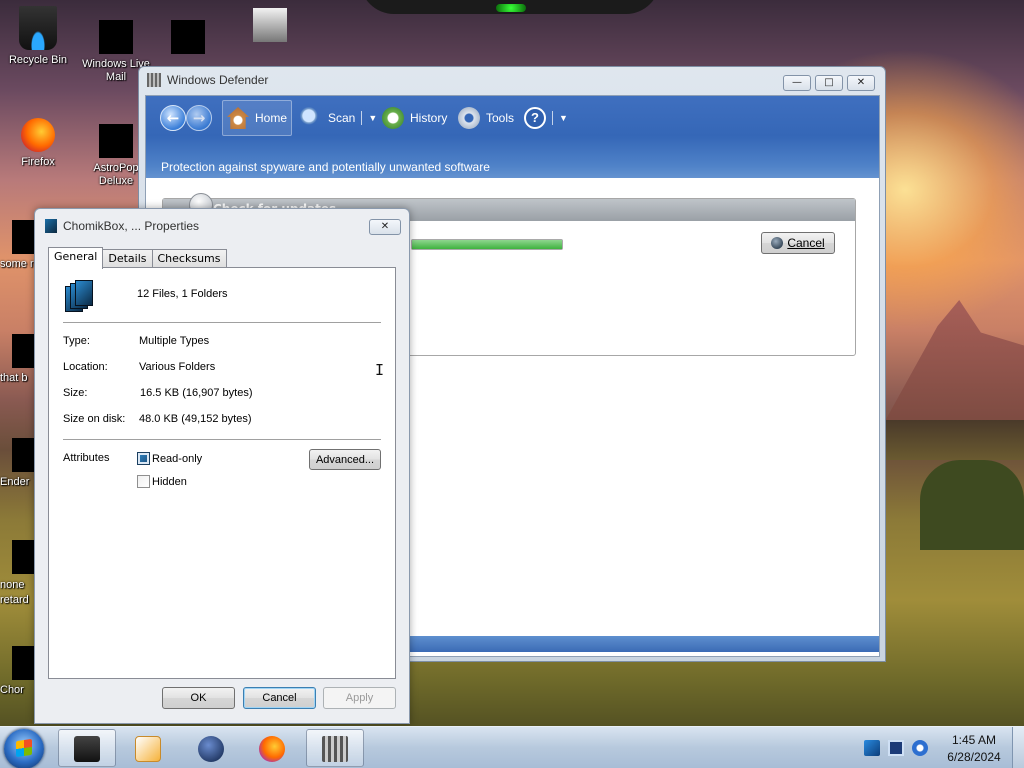 The width and height of the screenshot is (1024, 768). What do you see at coordinates (86, 458) in the screenshot?
I see `attributes-label: Attributes` at bounding box center [86, 458].